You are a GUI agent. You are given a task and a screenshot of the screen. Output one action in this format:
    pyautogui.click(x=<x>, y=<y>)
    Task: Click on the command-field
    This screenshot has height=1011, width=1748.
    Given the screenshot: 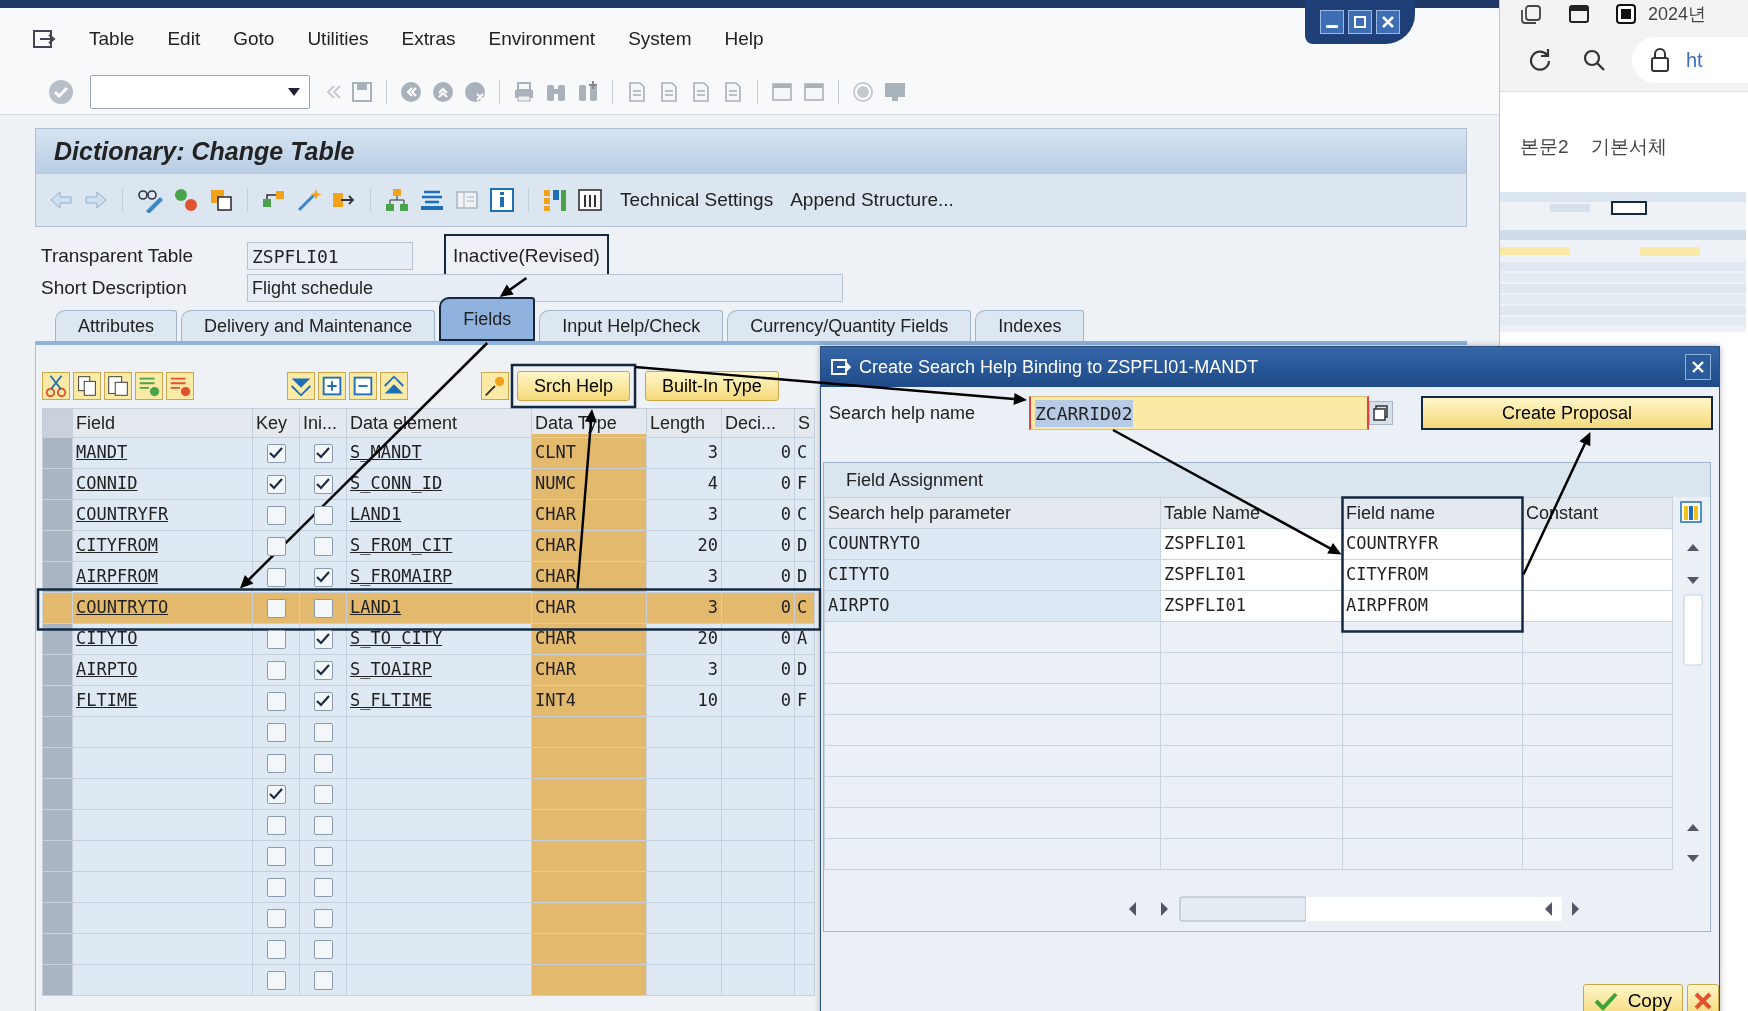 What is the action you would take?
    pyautogui.click(x=200, y=92)
    